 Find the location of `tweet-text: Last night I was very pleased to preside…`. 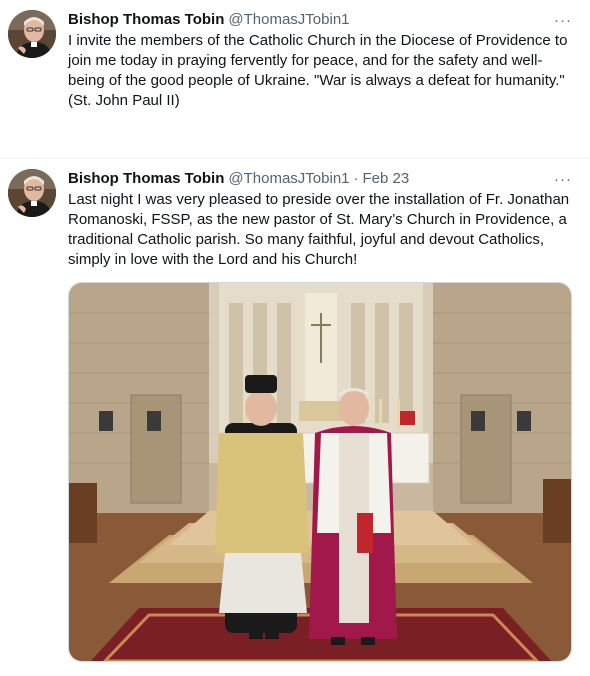

tweet-text: Last night I was very pleased to preside… is located at coordinates (321, 229).